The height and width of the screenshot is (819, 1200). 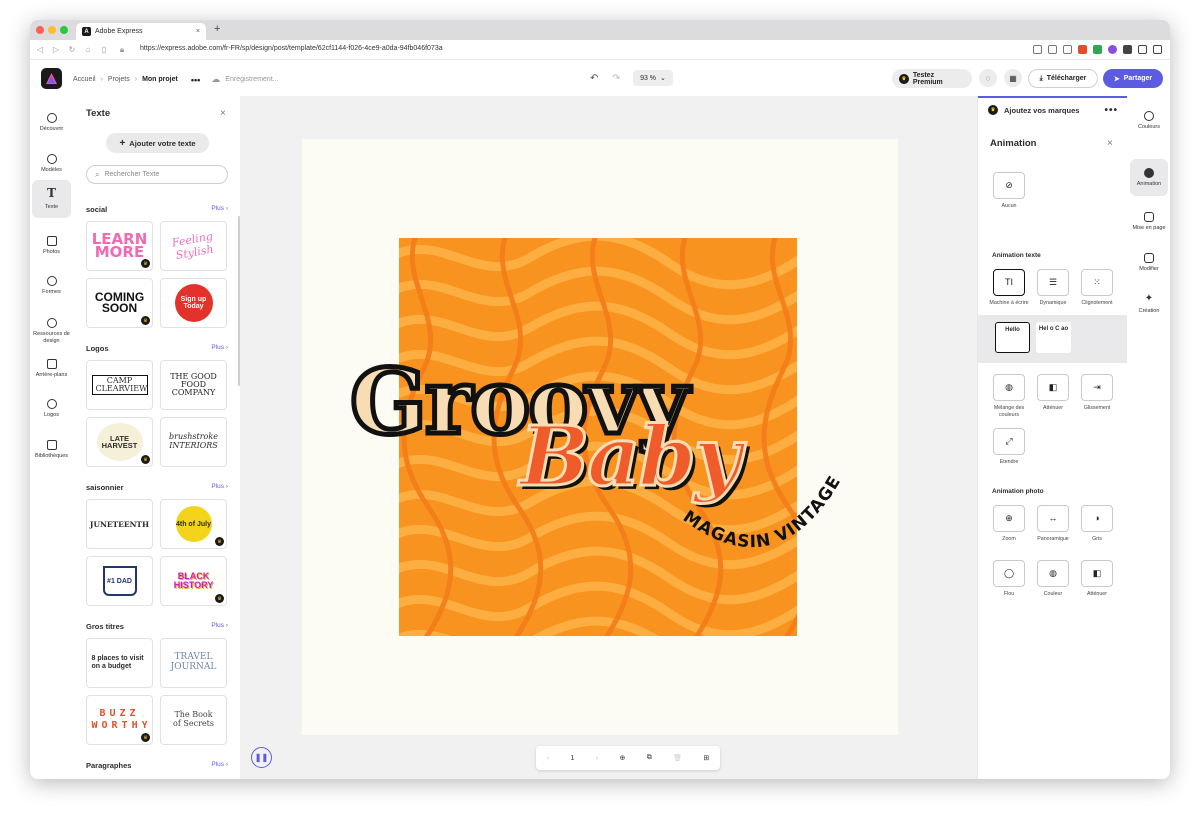 What do you see at coordinates (119, 524) in the screenshot?
I see `template-card: JUNETEENTH` at bounding box center [119, 524].